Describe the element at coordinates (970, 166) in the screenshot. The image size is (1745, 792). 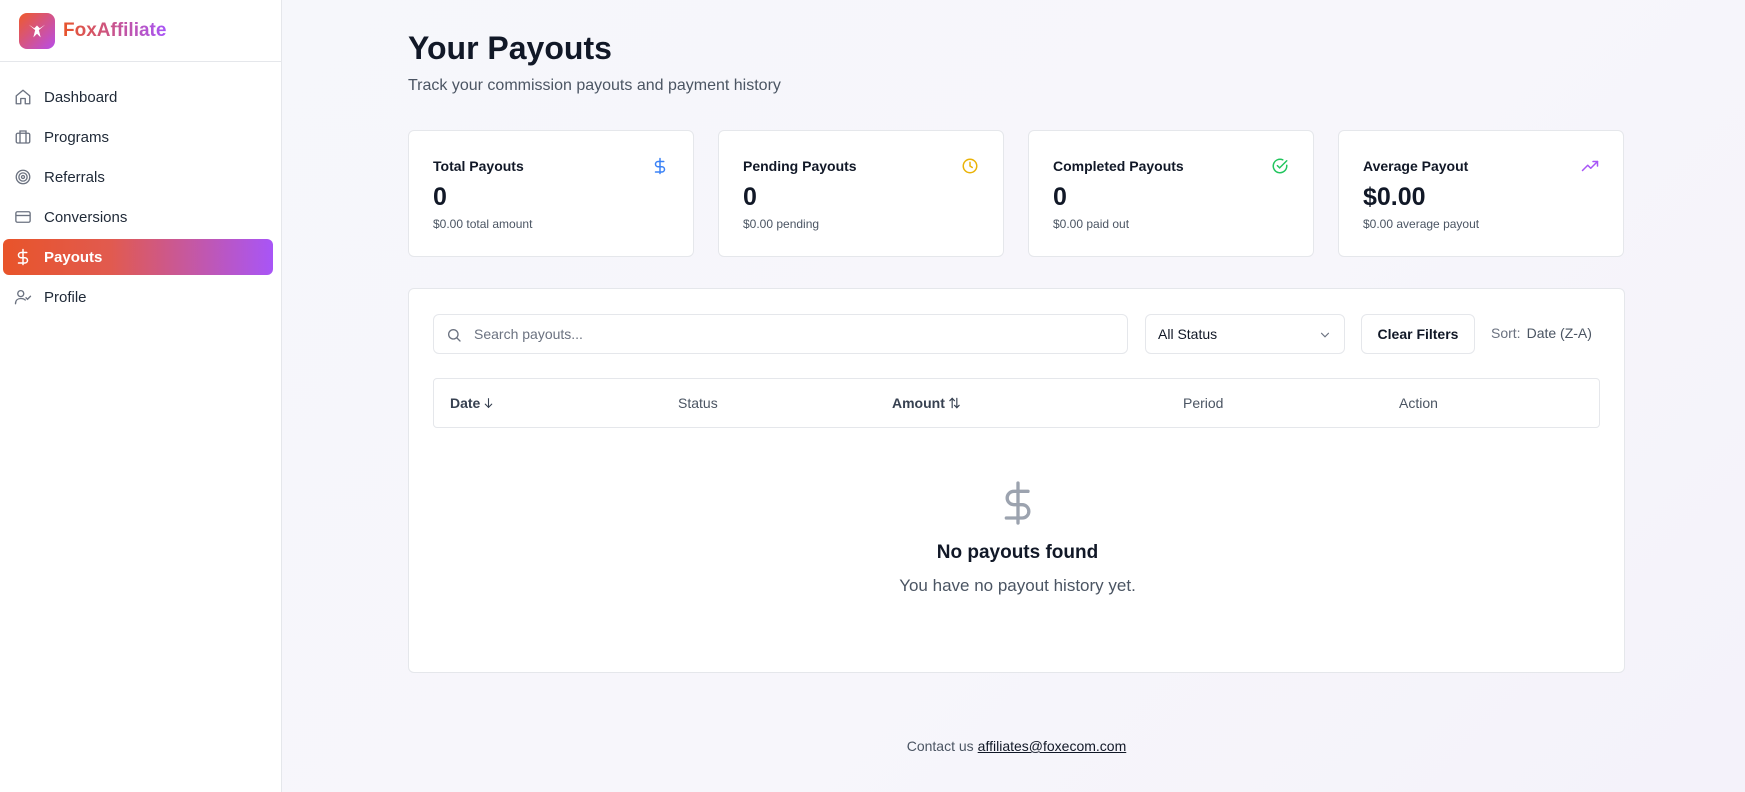
I see `clock-icon` at that location.